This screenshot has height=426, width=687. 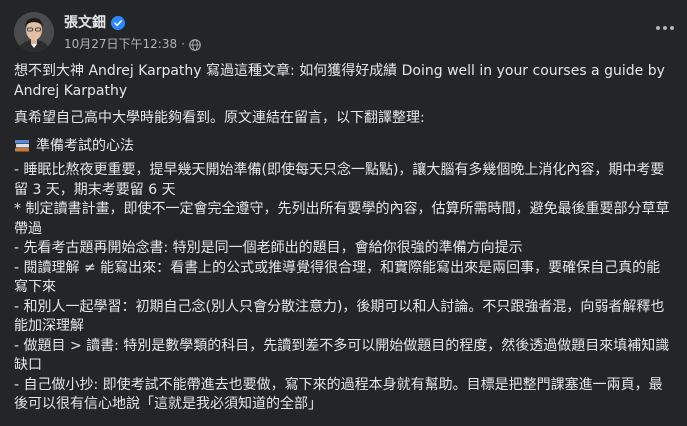 What do you see at coordinates (665, 28) in the screenshot?
I see `more-options-icon` at bounding box center [665, 28].